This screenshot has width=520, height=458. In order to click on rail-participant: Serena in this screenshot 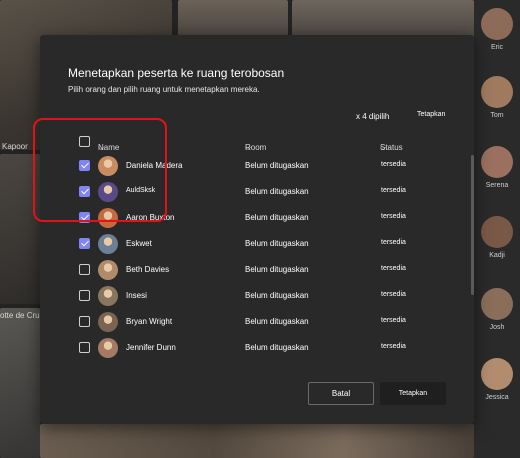, I will do `click(497, 167)`.